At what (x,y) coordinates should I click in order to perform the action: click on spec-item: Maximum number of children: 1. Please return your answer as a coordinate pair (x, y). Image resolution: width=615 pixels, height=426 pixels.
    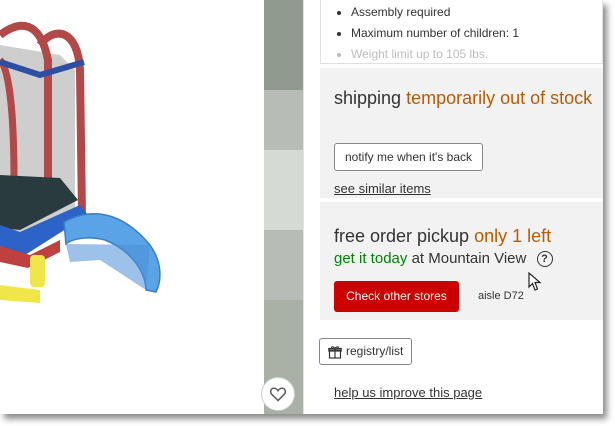
    Looking at the image, I should click on (435, 33).